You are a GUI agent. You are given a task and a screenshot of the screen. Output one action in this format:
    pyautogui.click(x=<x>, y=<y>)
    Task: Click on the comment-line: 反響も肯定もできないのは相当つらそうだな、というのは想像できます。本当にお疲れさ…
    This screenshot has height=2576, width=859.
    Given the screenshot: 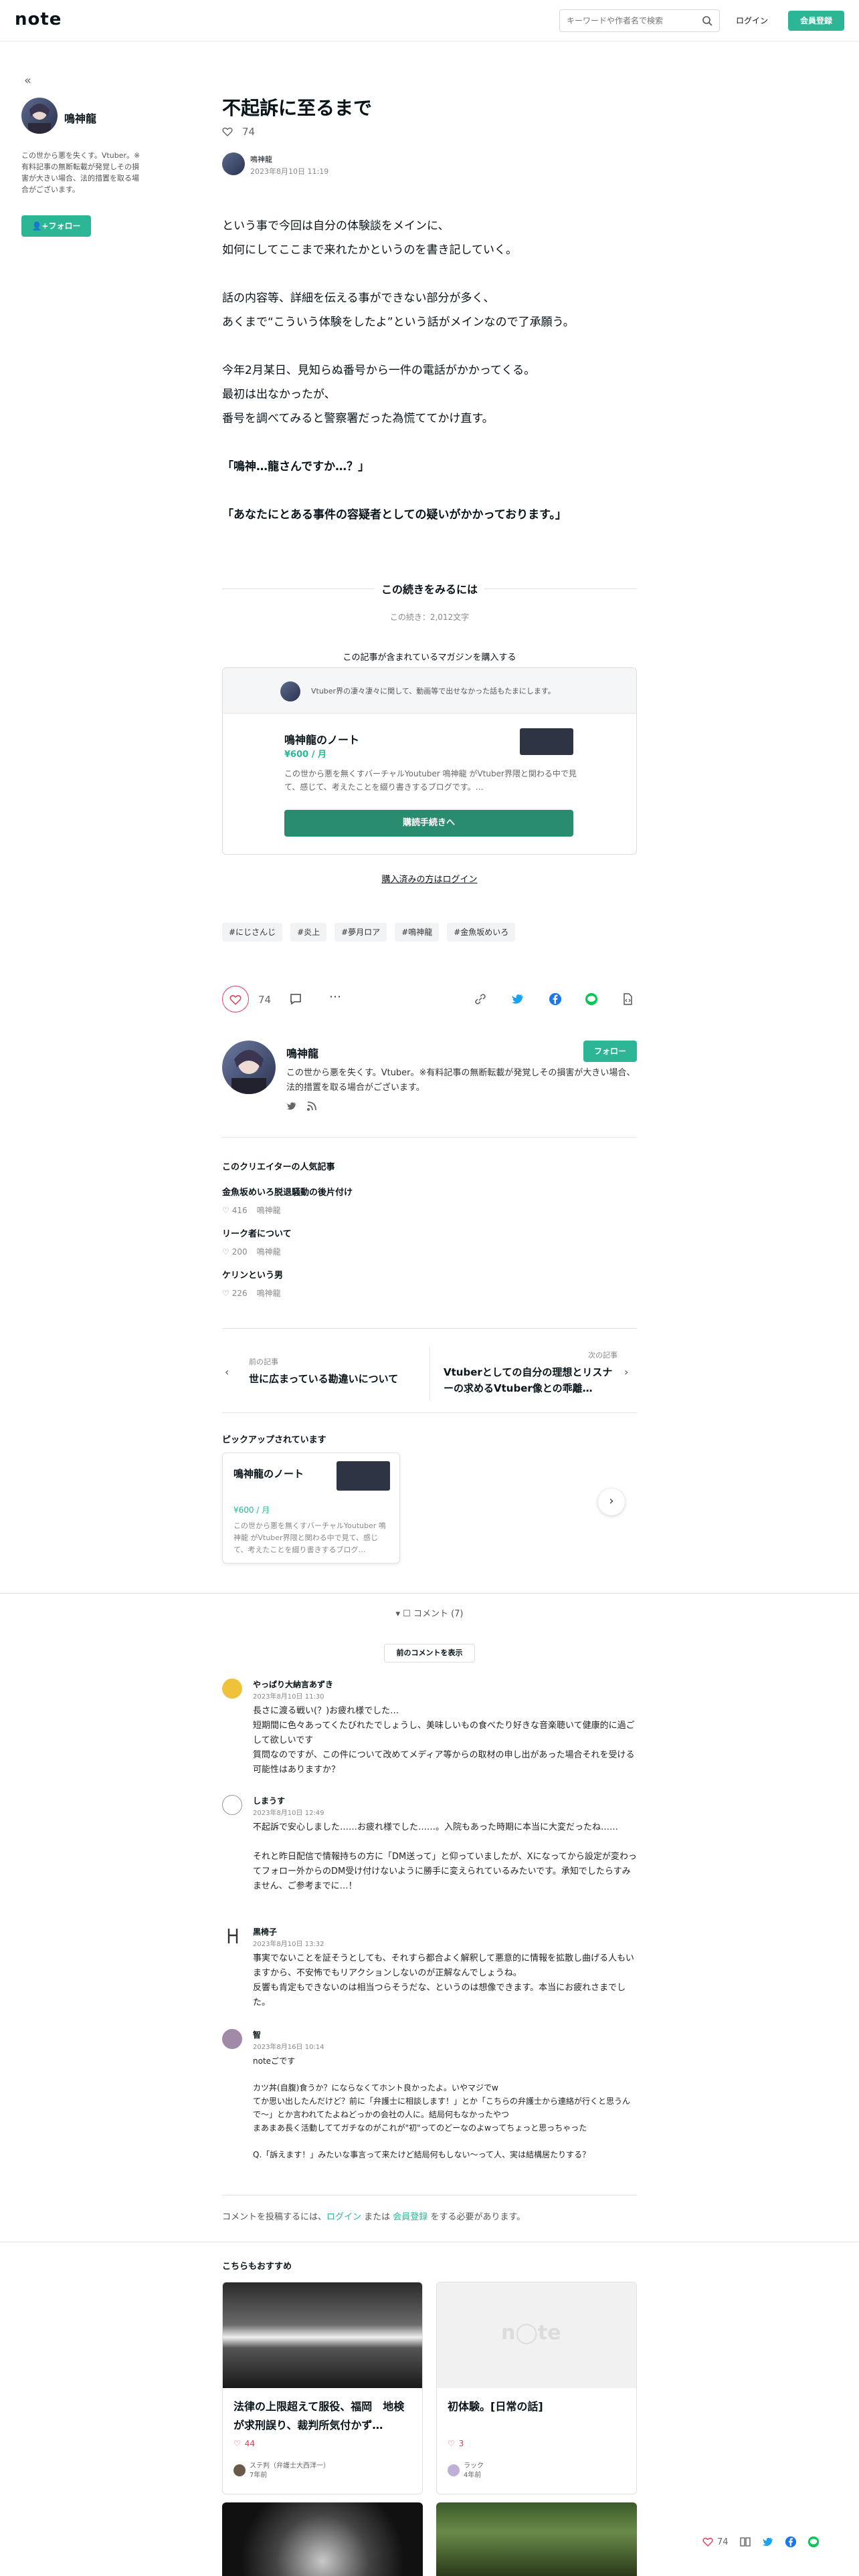 What is the action you would take?
    pyautogui.click(x=439, y=1996)
    